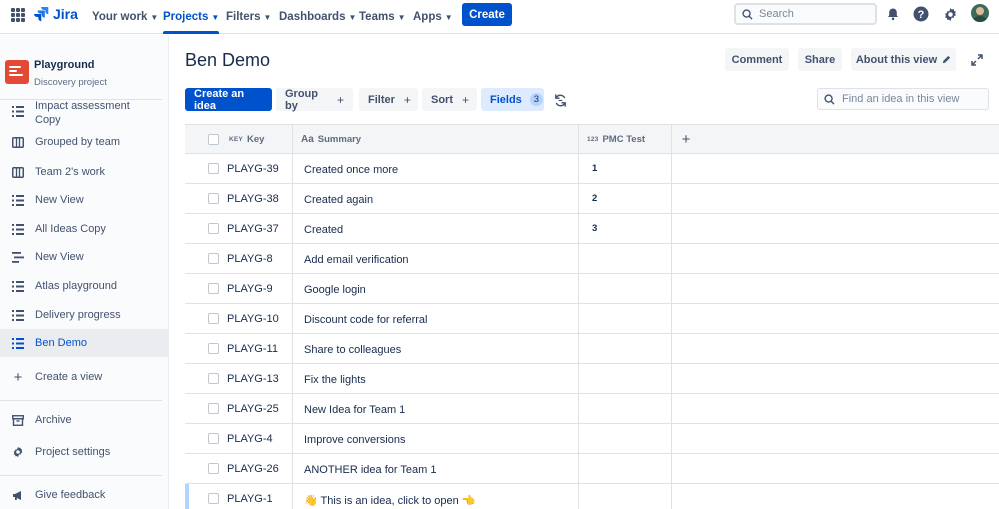 This screenshot has height=509, width=999. Describe the element at coordinates (805, 14) in the screenshot. I see `global-search-input: Search` at that location.